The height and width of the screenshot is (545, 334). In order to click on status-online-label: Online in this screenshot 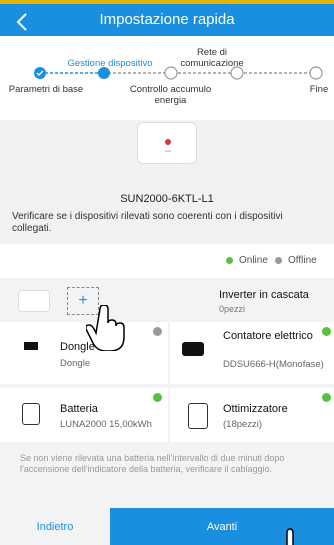, I will do `click(253, 260)`.